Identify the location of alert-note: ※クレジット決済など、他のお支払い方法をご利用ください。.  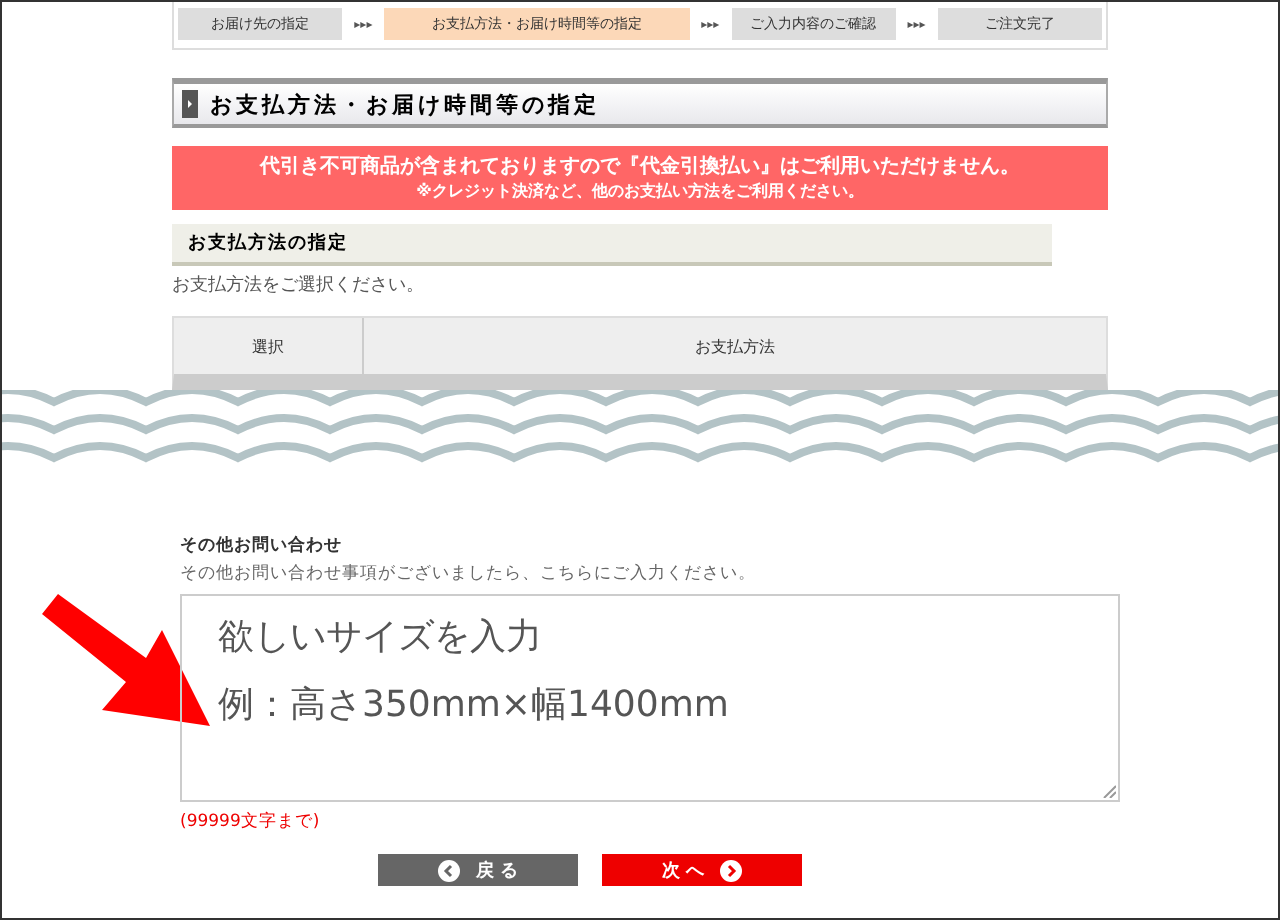
(640, 191).